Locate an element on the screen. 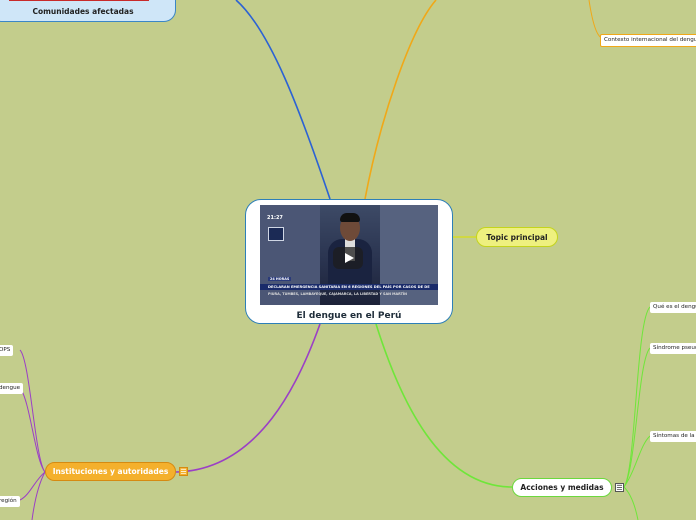  subtopic-sintomas: Síntomas de la is located at coordinates (673, 436).